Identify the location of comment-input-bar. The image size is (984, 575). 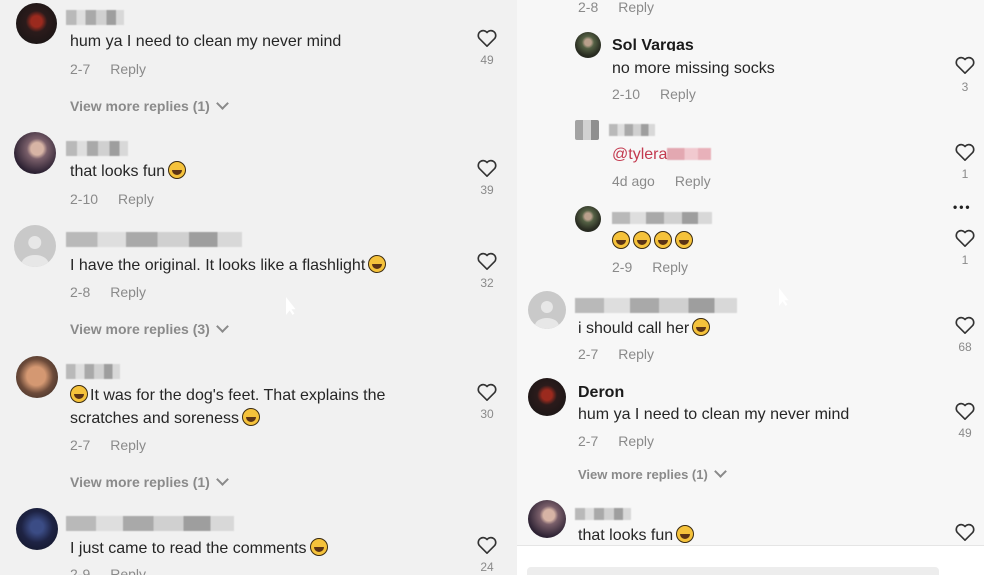
(750, 560).